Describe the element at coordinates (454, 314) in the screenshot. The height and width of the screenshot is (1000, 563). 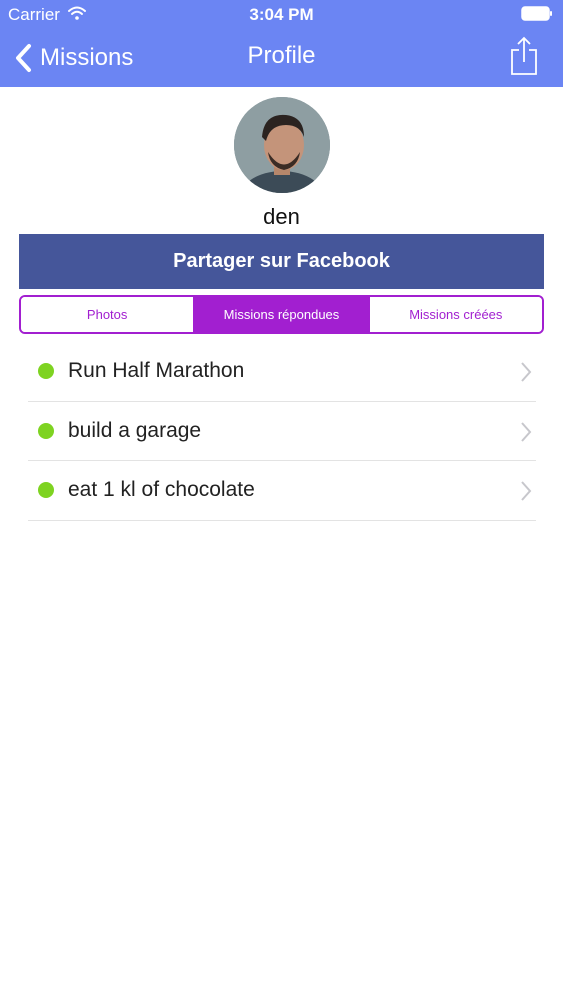
I see `tab-missions-created: Missions créées` at that location.